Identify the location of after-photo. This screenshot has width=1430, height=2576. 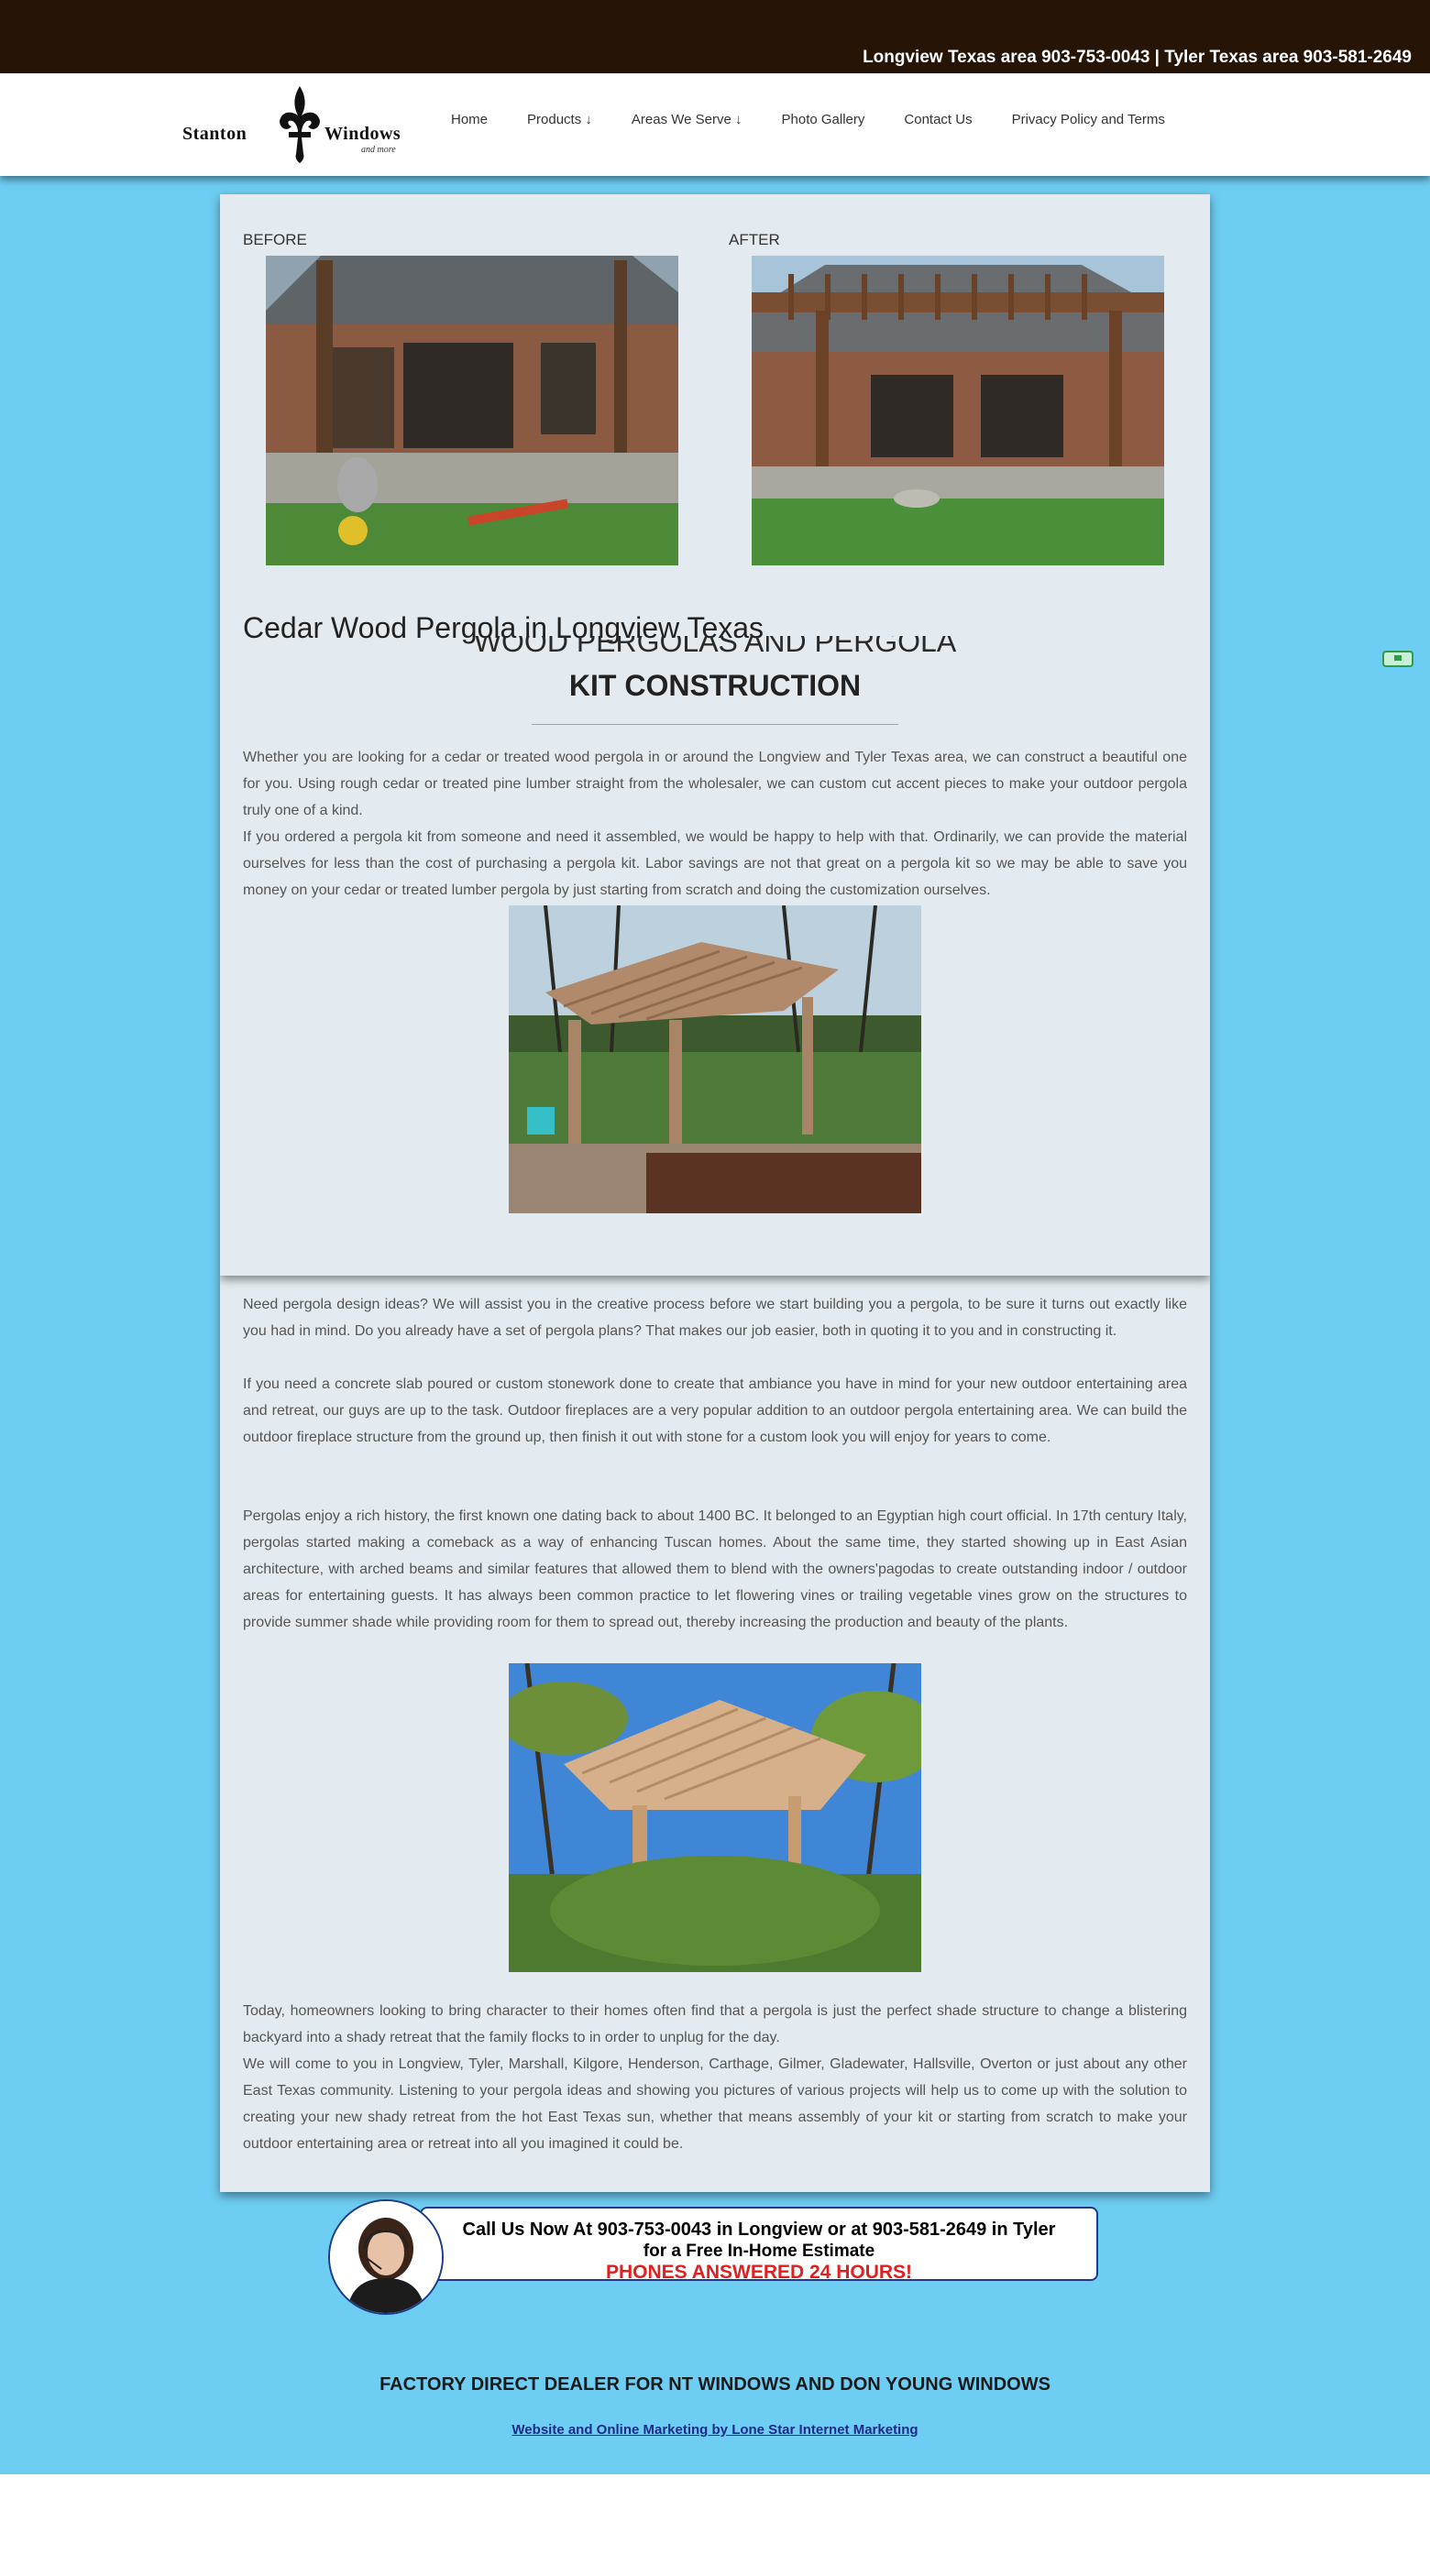
(958, 411).